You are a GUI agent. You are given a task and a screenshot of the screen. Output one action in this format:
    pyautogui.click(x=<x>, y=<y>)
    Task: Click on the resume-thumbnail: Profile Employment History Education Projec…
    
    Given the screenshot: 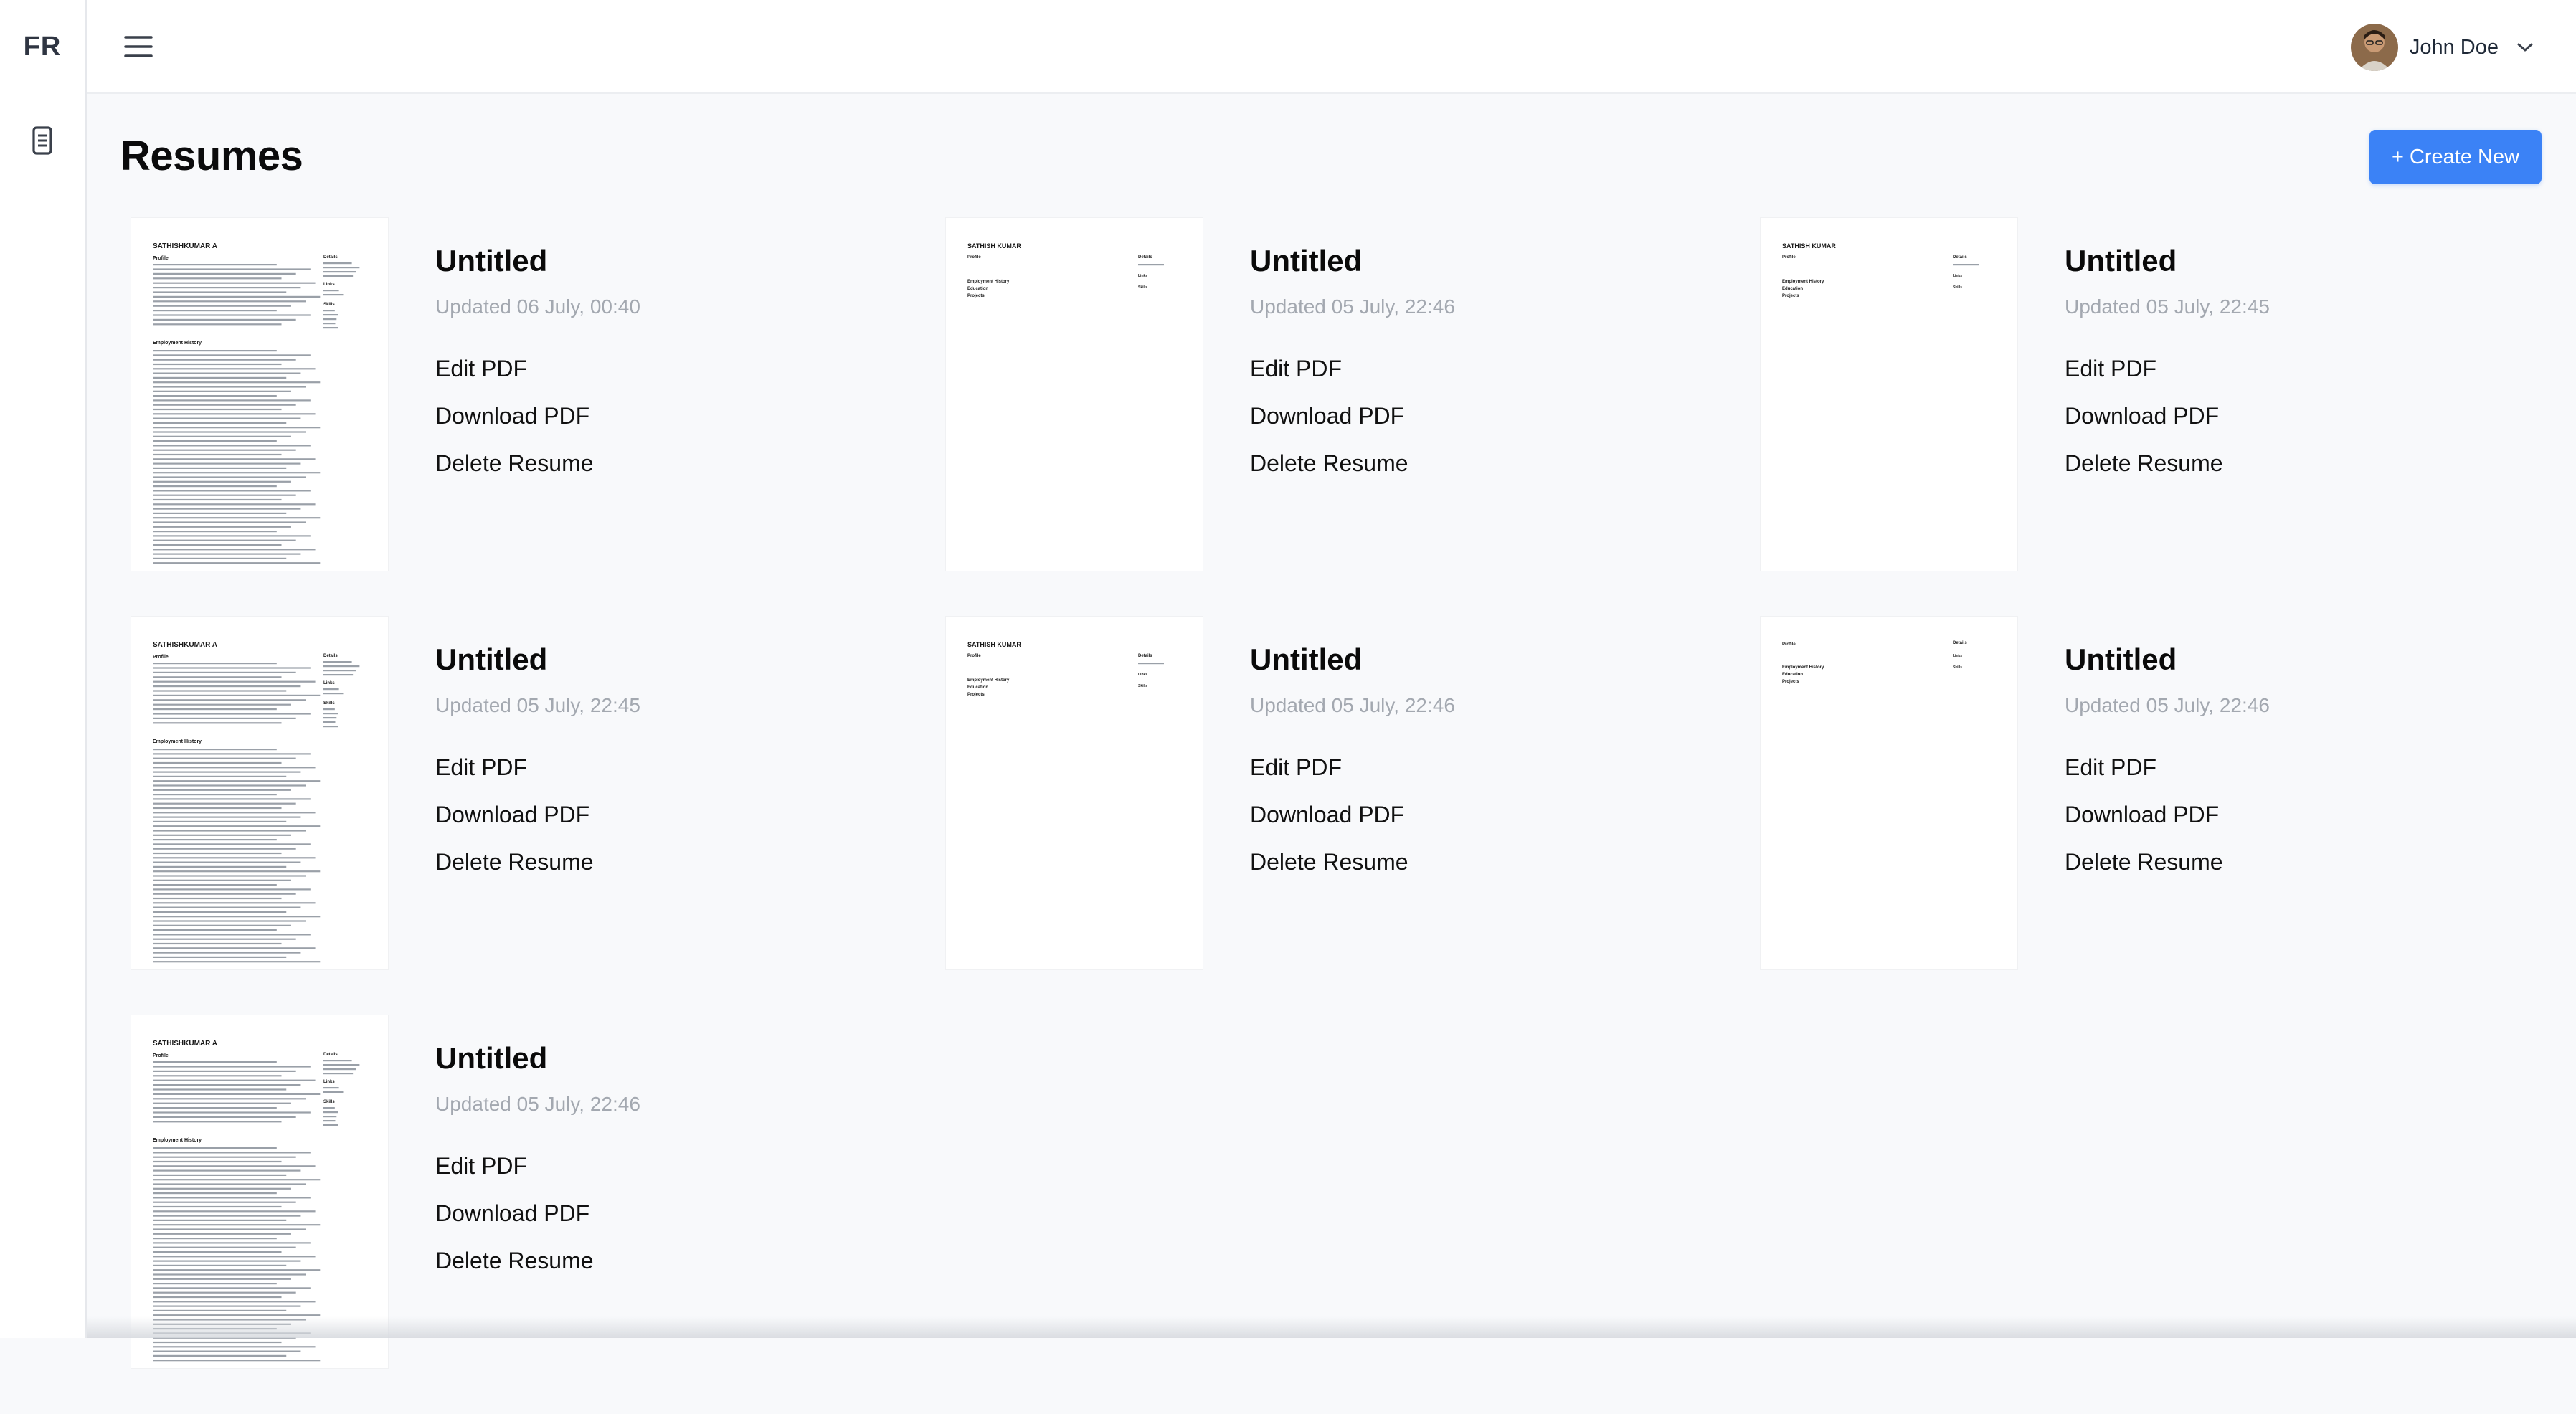 What is the action you would take?
    pyautogui.click(x=1889, y=793)
    